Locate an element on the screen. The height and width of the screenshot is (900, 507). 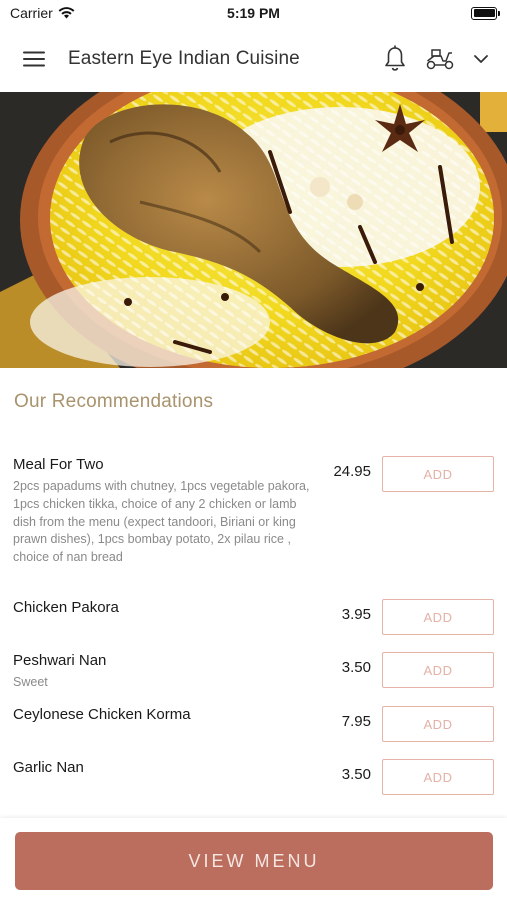
item-name: Chicken Pakora is located at coordinates (66, 607).